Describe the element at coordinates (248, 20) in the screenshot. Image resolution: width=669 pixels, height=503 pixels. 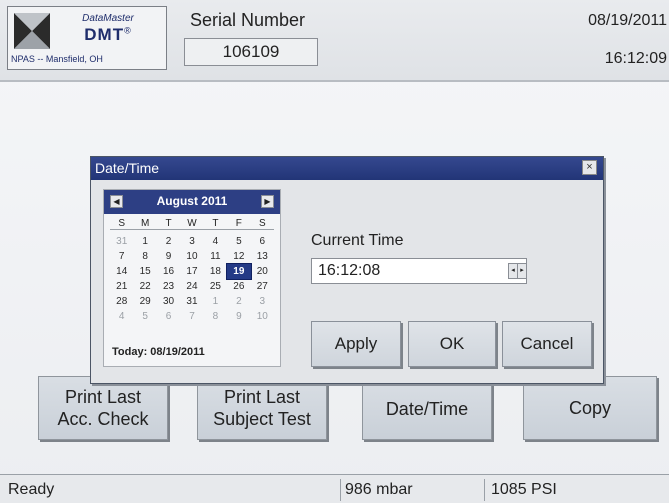
I see `serial-number-label: Serial Number` at that location.